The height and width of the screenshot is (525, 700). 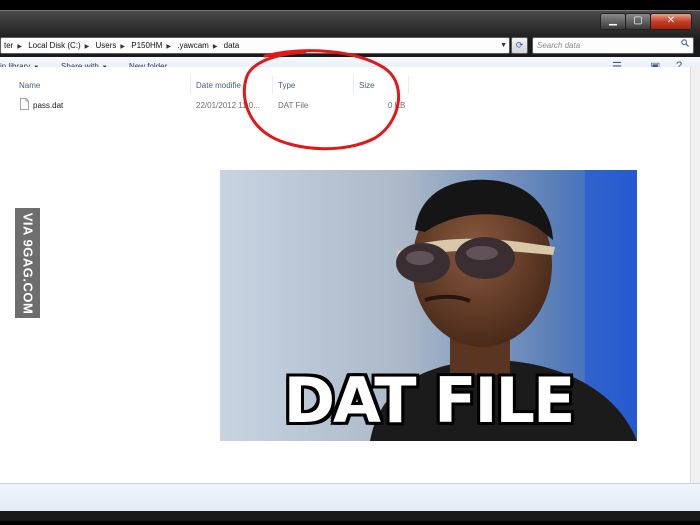 I want to click on breadcrumb-users: Users, so click(x=106, y=45).